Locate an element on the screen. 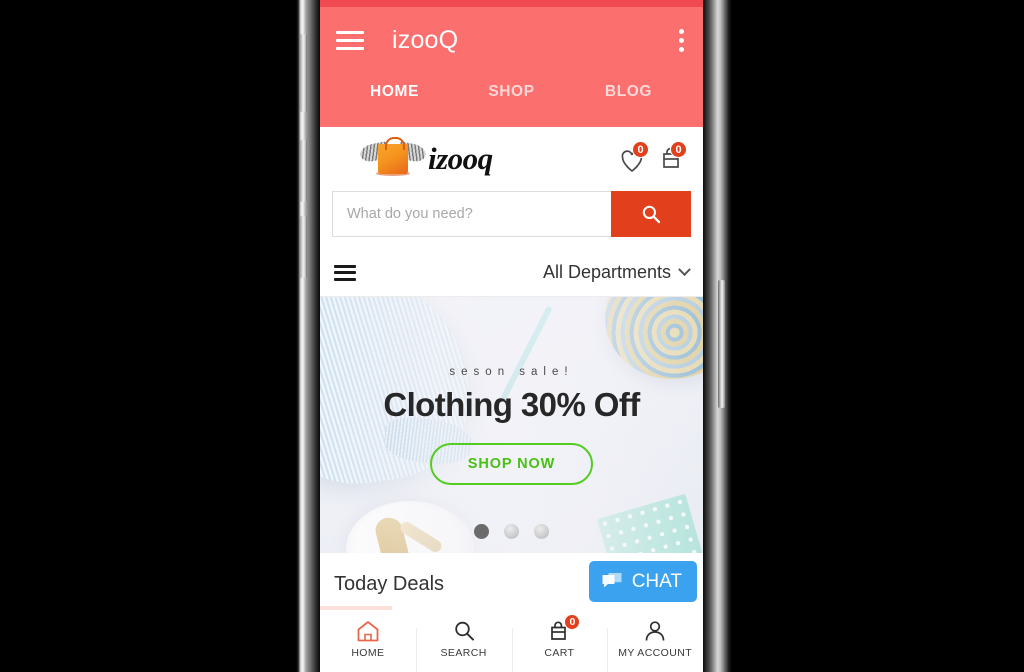 This screenshot has width=1024, height=672. mute-switch-button is located at coordinates (303, 73).